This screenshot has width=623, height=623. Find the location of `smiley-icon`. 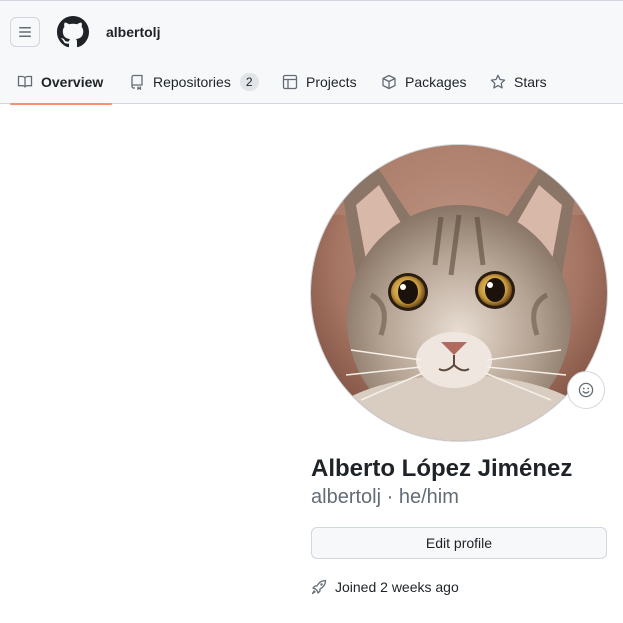

smiley-icon is located at coordinates (586, 390).